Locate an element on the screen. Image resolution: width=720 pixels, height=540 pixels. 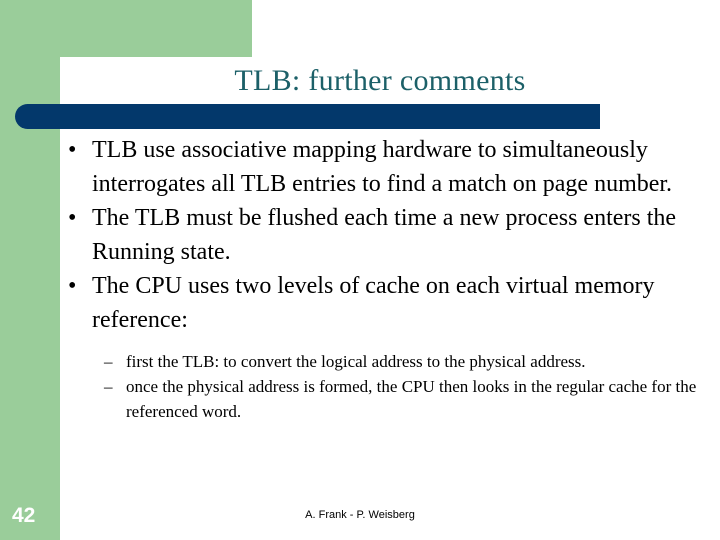
footer-credit: A. Frank - P. Weisberg is located at coordinates (360, 515).